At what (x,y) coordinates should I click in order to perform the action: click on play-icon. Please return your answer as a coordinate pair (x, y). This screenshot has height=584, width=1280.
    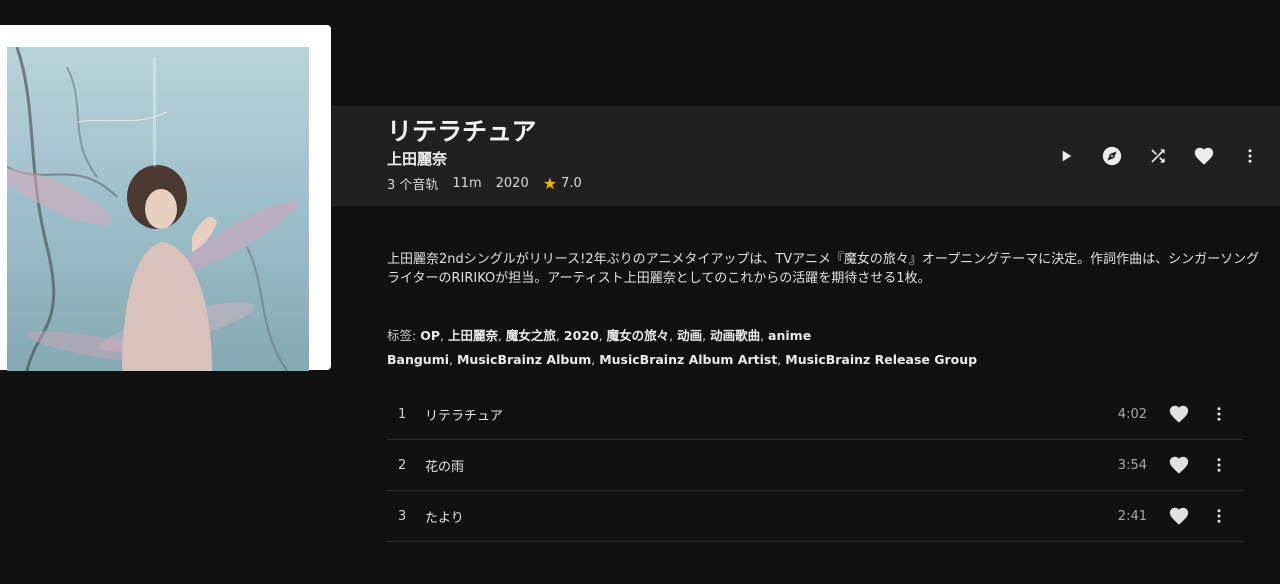
    Looking at the image, I should click on (1067, 156).